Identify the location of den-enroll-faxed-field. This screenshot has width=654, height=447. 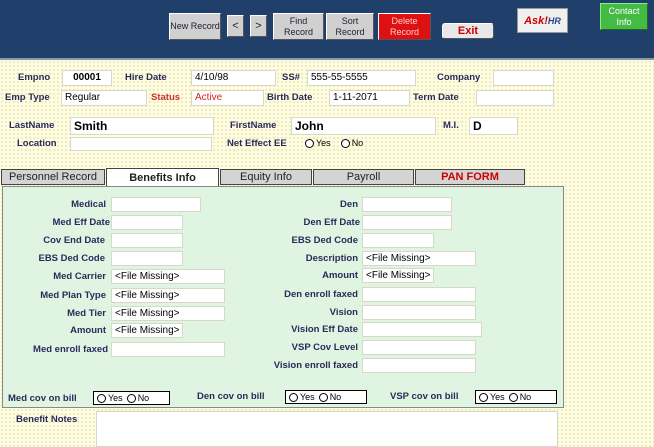
(419, 294).